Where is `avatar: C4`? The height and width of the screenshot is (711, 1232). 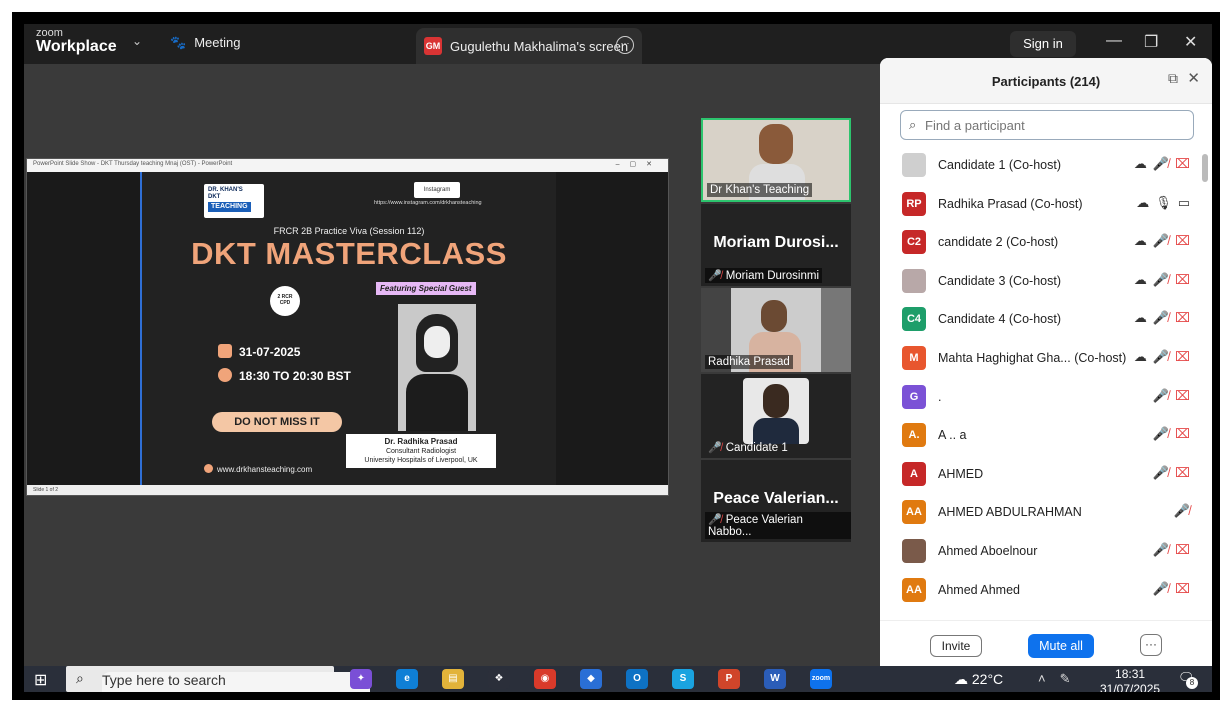 avatar: C4 is located at coordinates (914, 319).